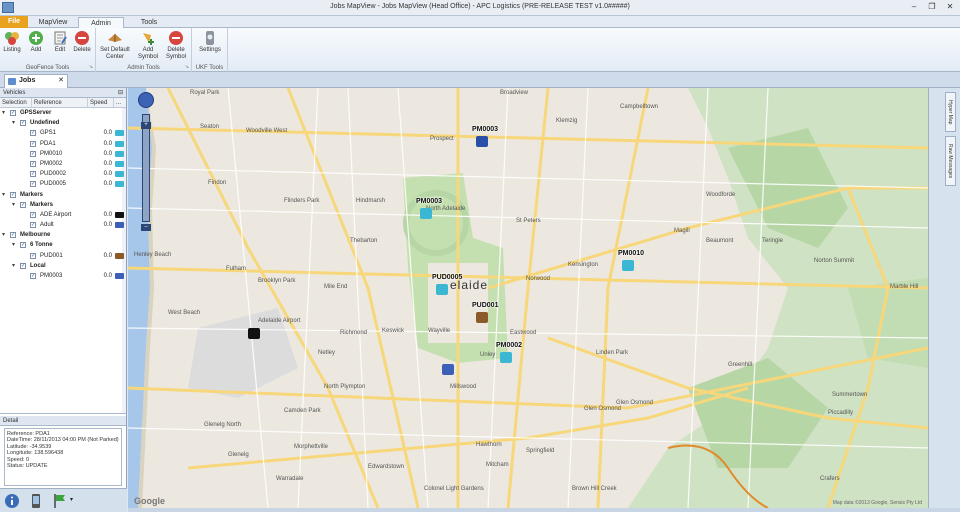  I want to click on tree-row: ✓ PUD0002 0.0, so click(63, 174).